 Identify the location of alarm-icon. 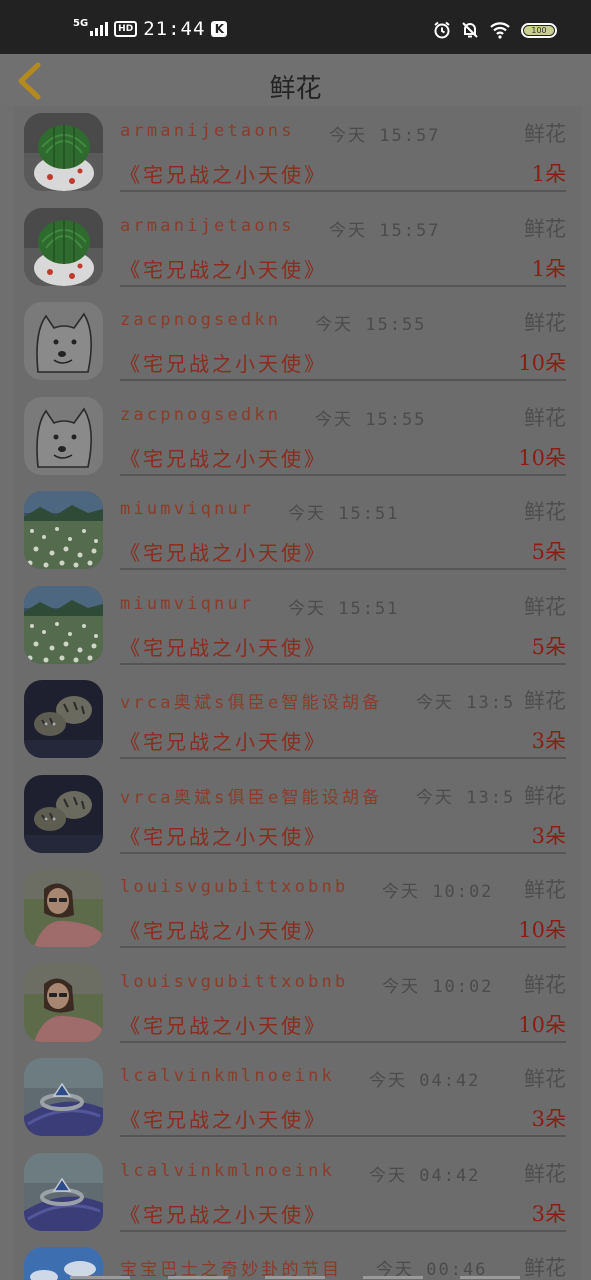
(442, 30).